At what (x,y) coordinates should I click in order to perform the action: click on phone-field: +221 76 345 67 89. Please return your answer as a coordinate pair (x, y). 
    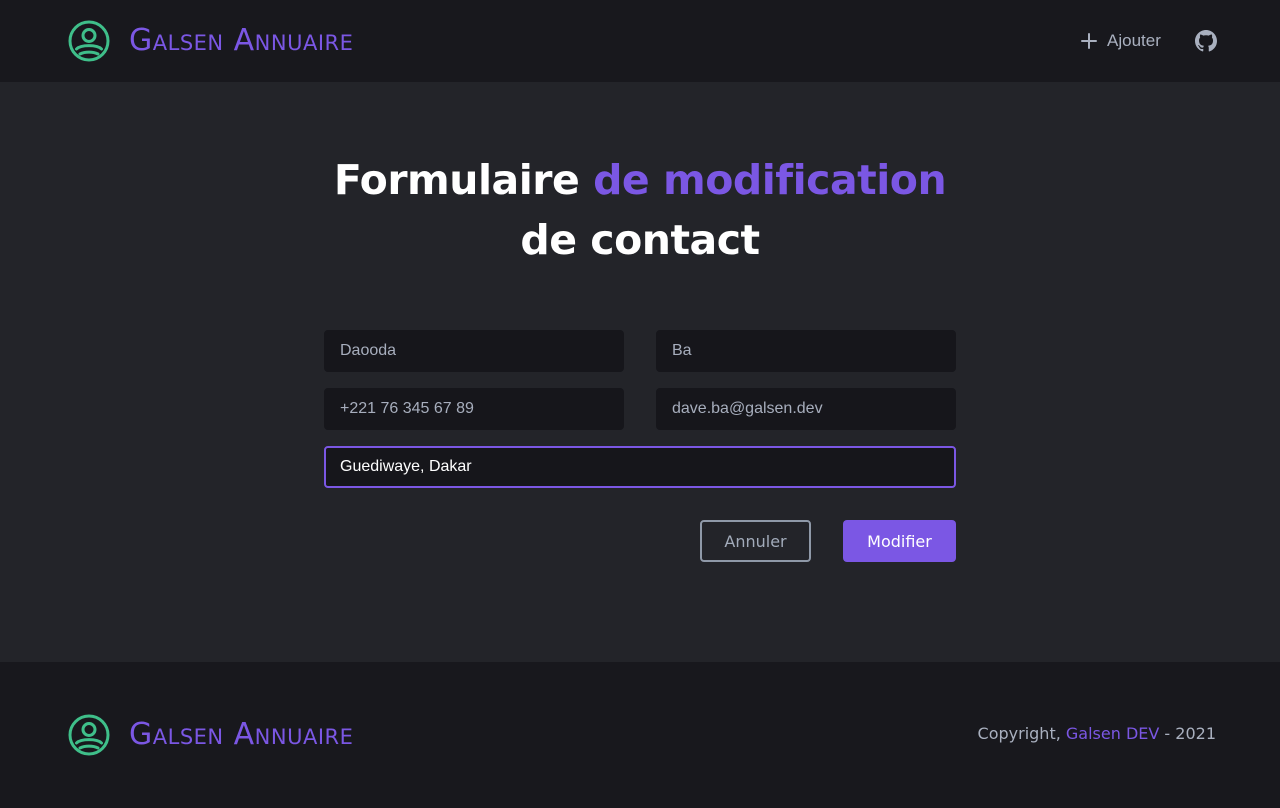
    Looking at the image, I should click on (474, 409).